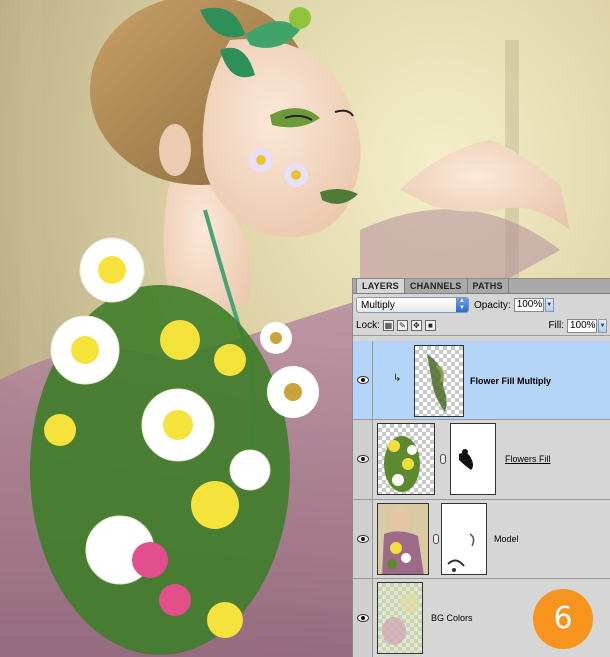 Image resolution: width=610 pixels, height=657 pixels. Describe the element at coordinates (402, 325) in the screenshot. I see `lock-image-pixels-icon: ✎` at that location.